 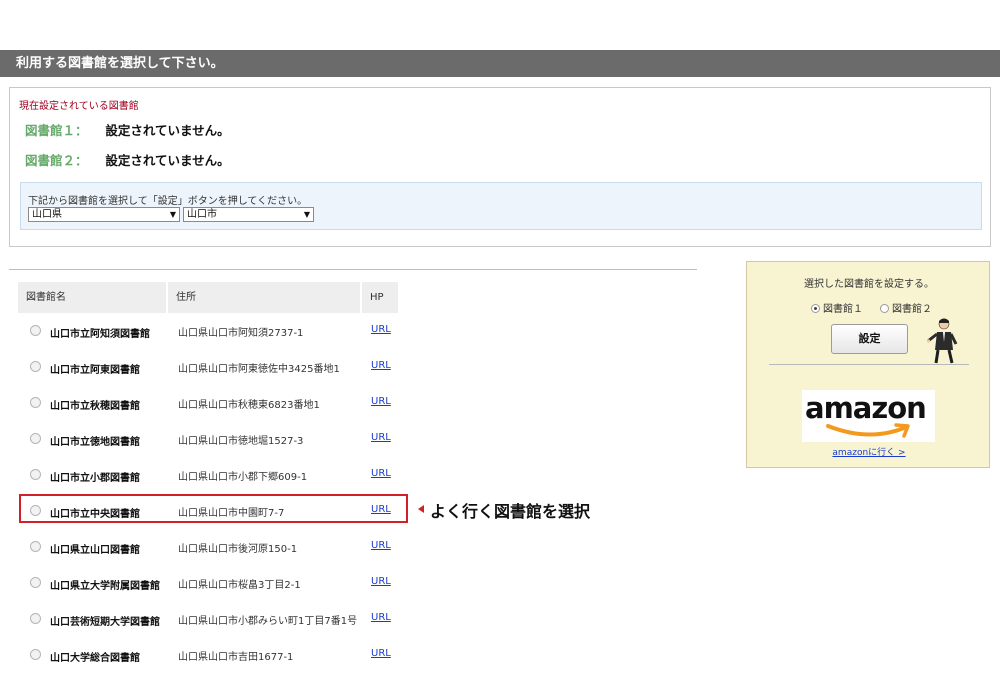 What do you see at coordinates (264, 297) in the screenshot?
I see `column-header-address: 住所` at bounding box center [264, 297].